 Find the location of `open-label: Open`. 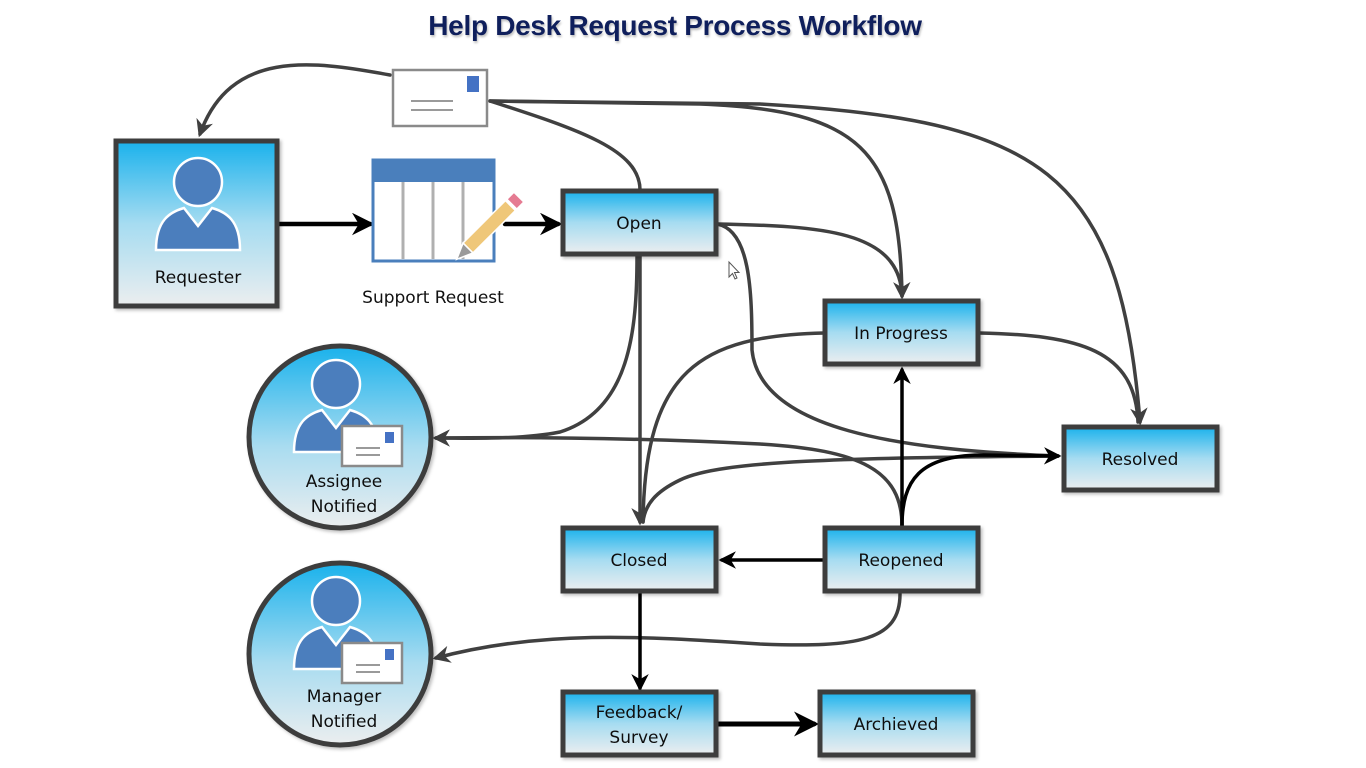

open-label: Open is located at coordinates (638, 224).